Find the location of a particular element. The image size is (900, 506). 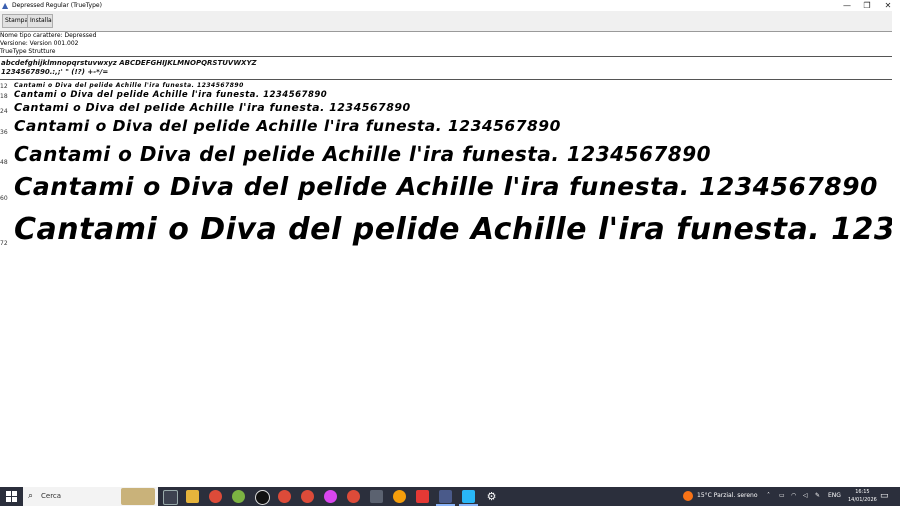

size-label: 18 is located at coordinates (4, 96).